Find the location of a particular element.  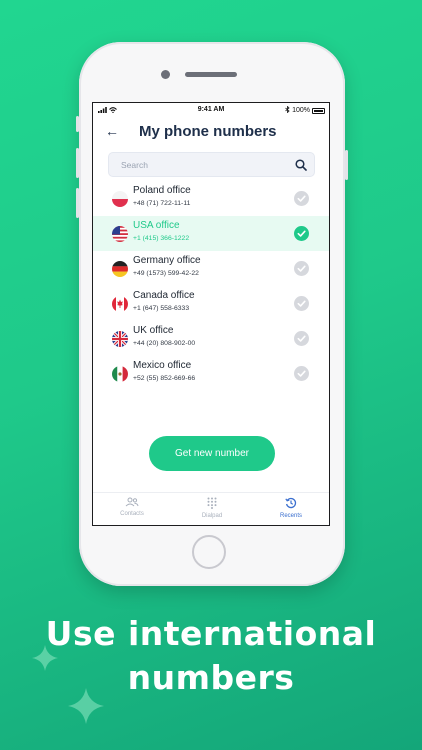

office-number: +1 (647) 558-6333 is located at coordinates (161, 308).